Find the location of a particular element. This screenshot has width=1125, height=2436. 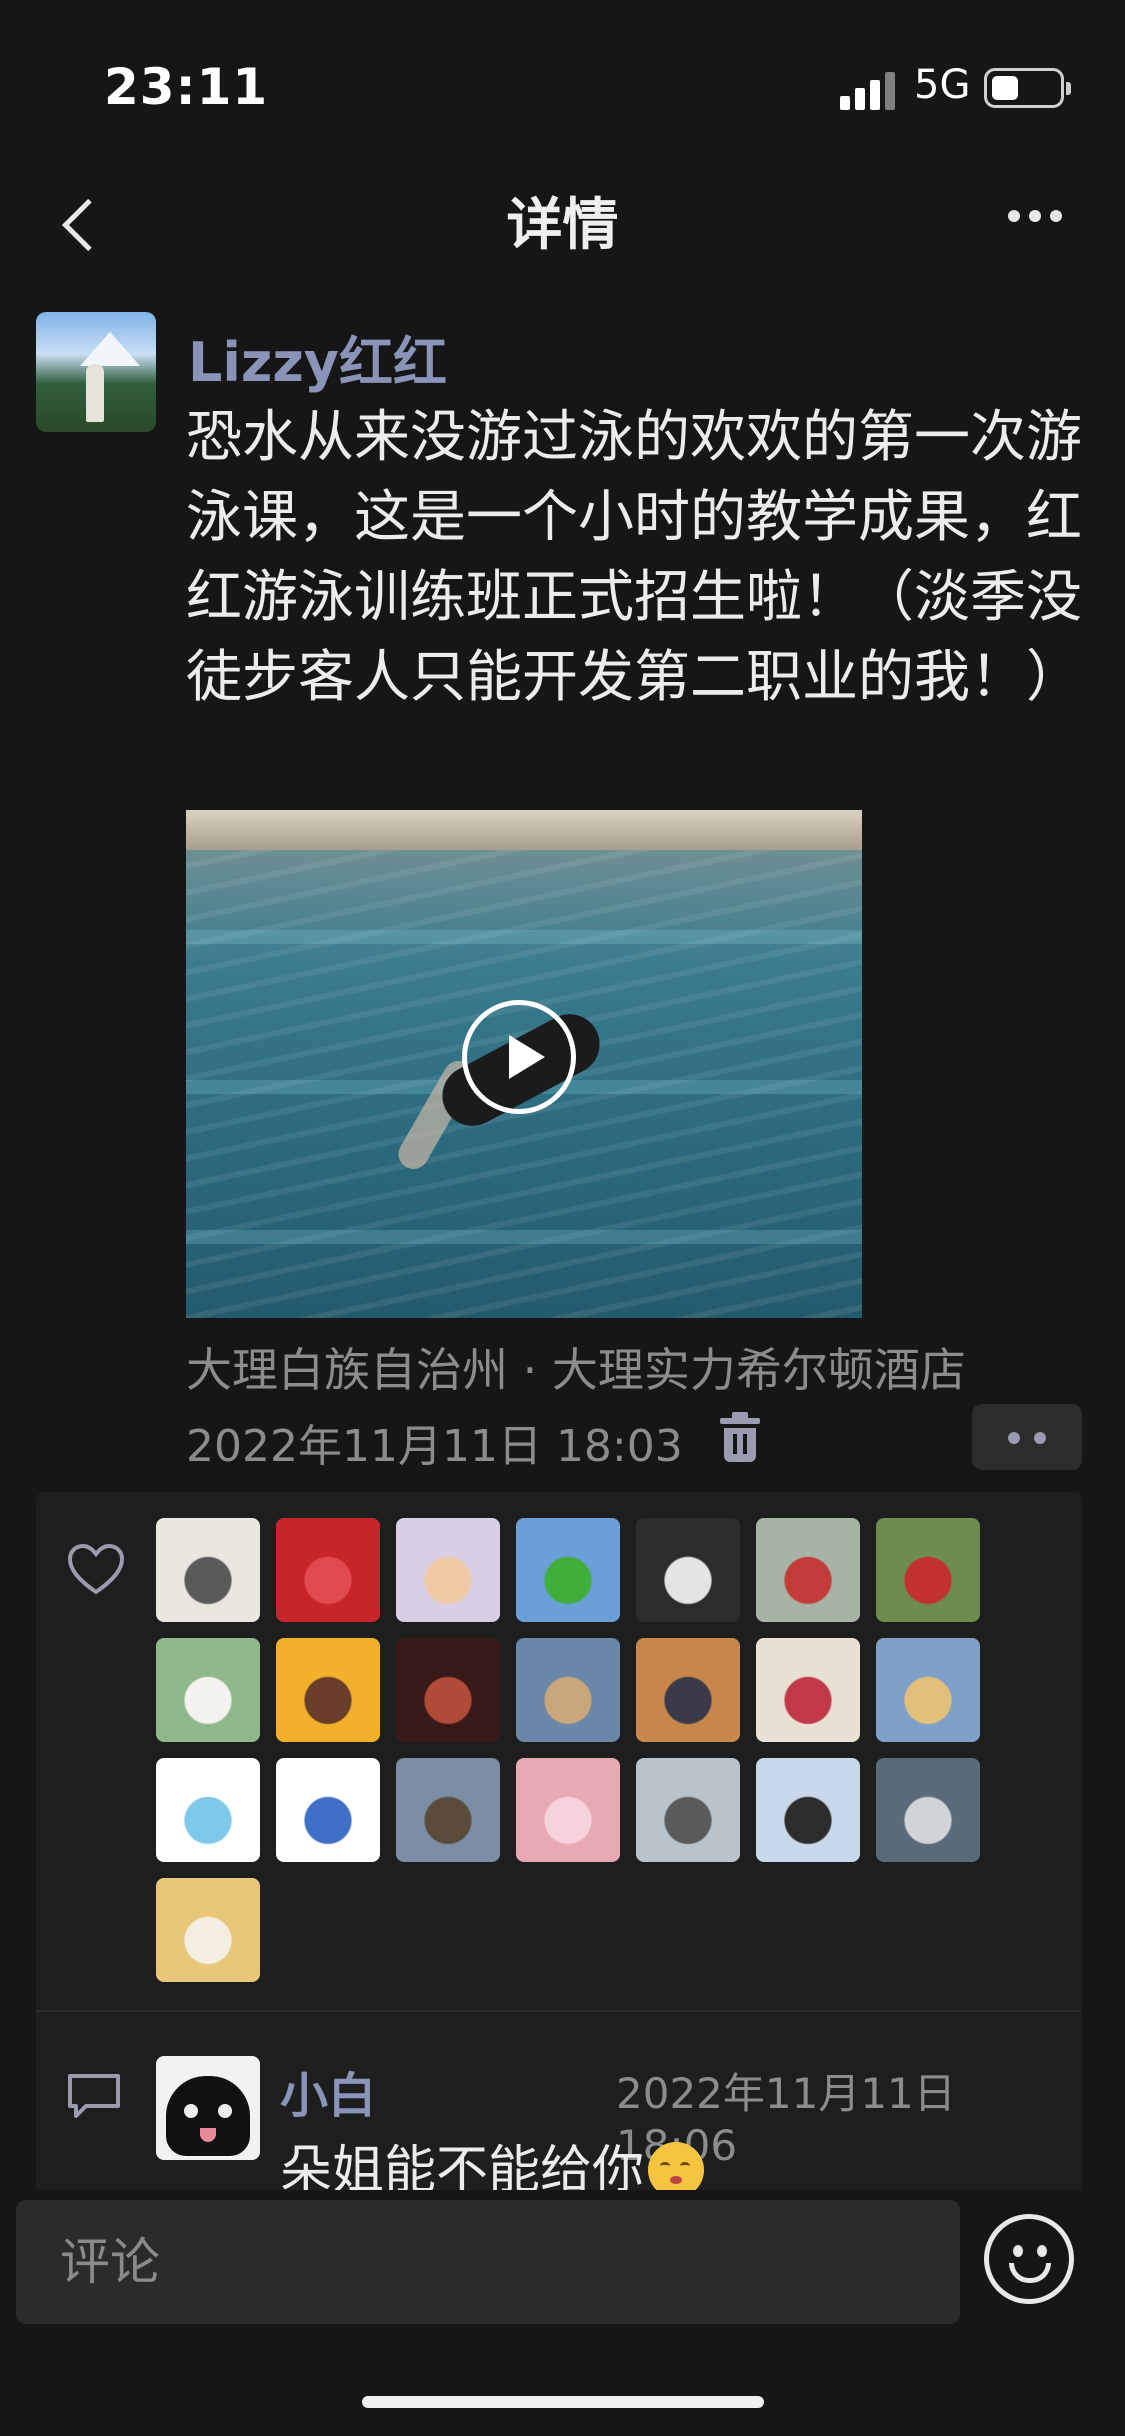

like-avatar-white-dog is located at coordinates (208, 1690).